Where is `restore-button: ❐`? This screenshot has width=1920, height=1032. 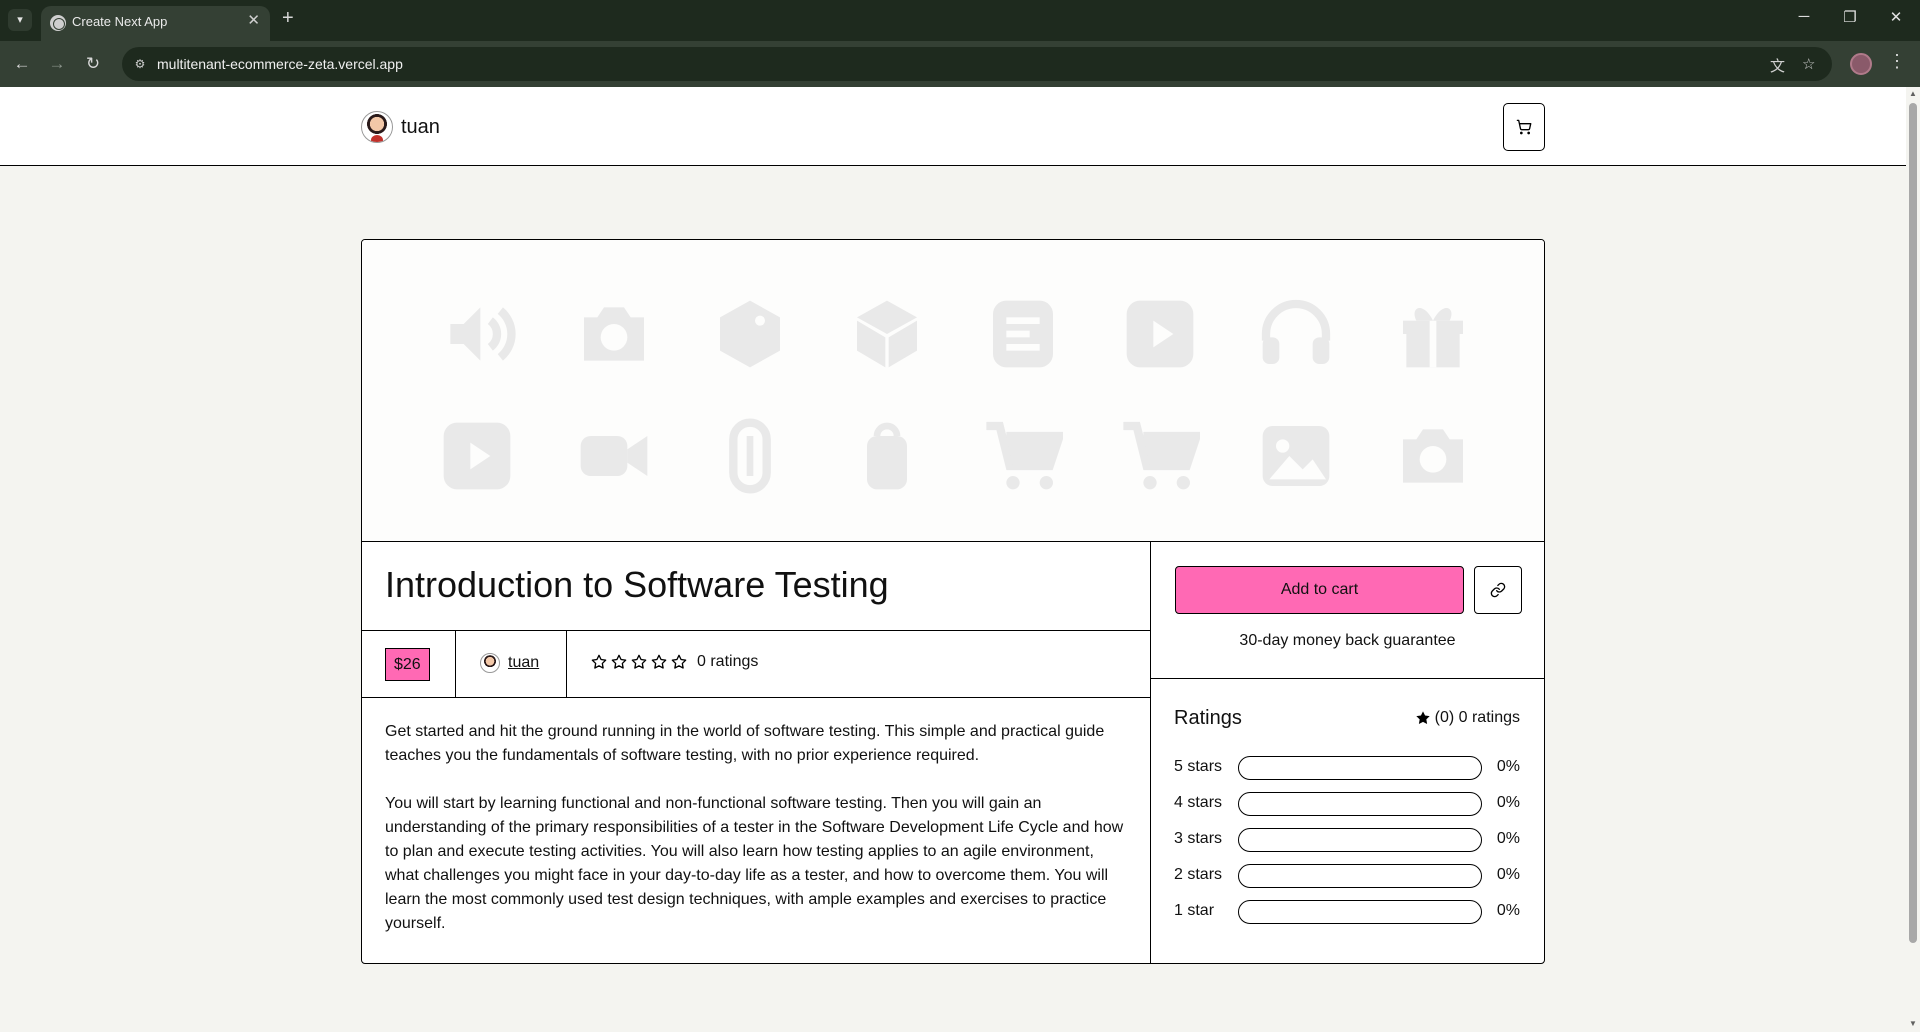 restore-button: ❐ is located at coordinates (1850, 17).